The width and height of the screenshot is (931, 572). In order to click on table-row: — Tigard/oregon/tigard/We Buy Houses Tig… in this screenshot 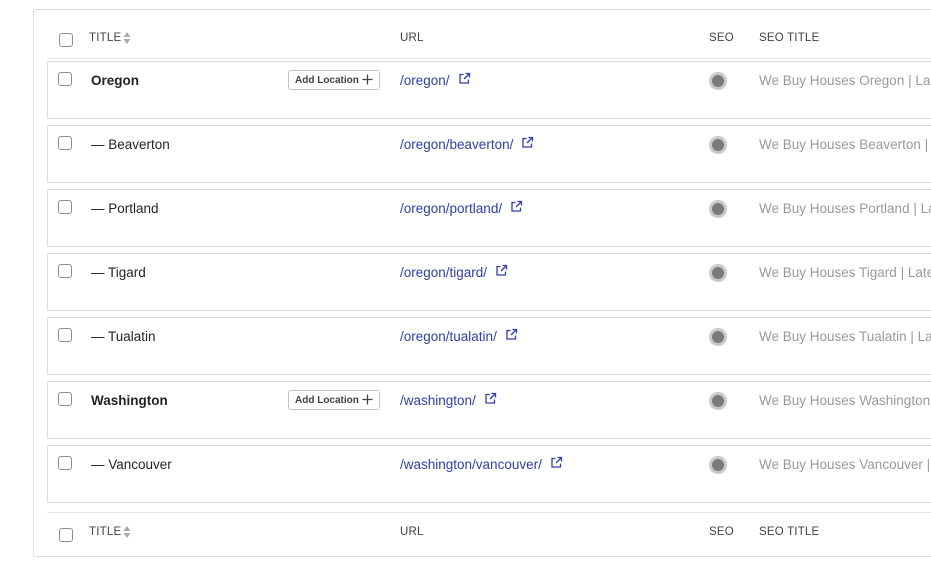, I will do `click(489, 282)`.